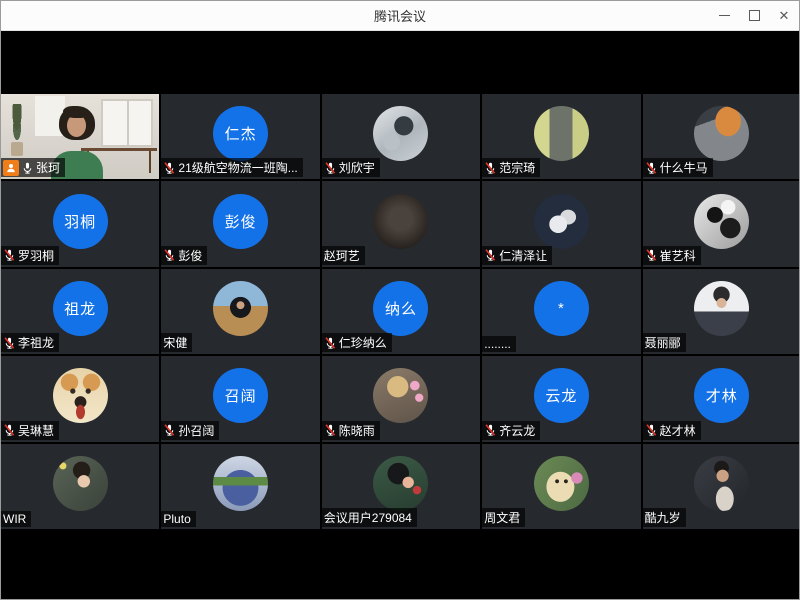 This screenshot has height=600, width=800. Describe the element at coordinates (677, 430) in the screenshot. I see `participant-name: 赵才林` at that location.